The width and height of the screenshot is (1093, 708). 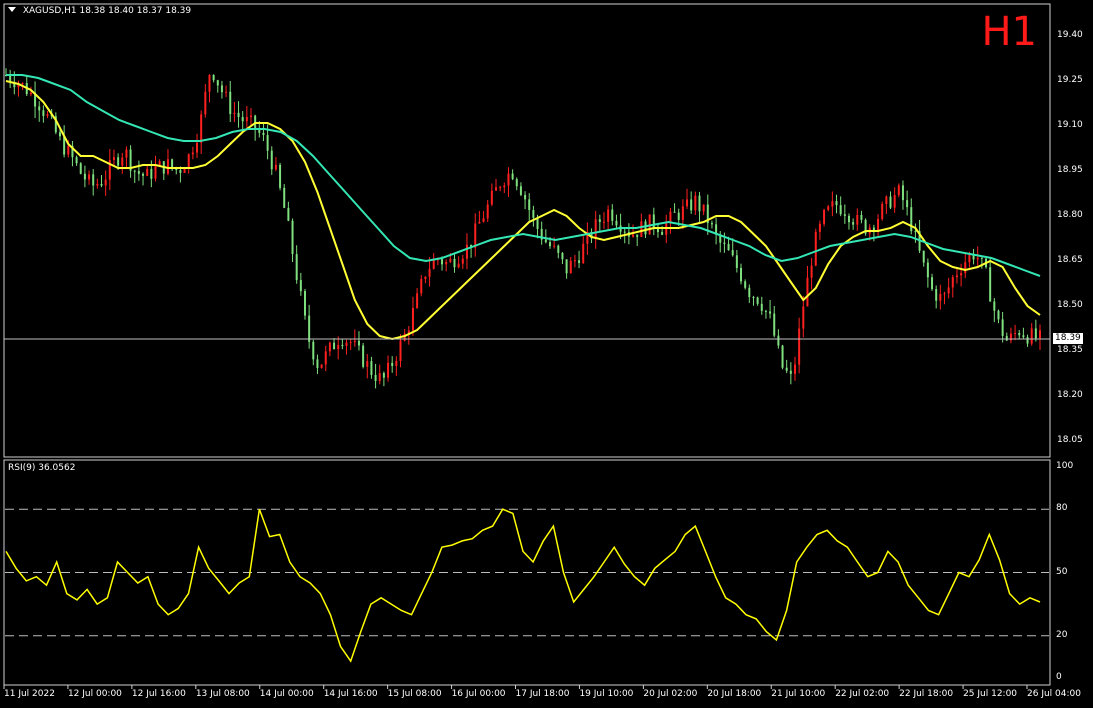 What do you see at coordinates (1070, 440) in the screenshot?
I see `price-tick-label: 18.05` at bounding box center [1070, 440].